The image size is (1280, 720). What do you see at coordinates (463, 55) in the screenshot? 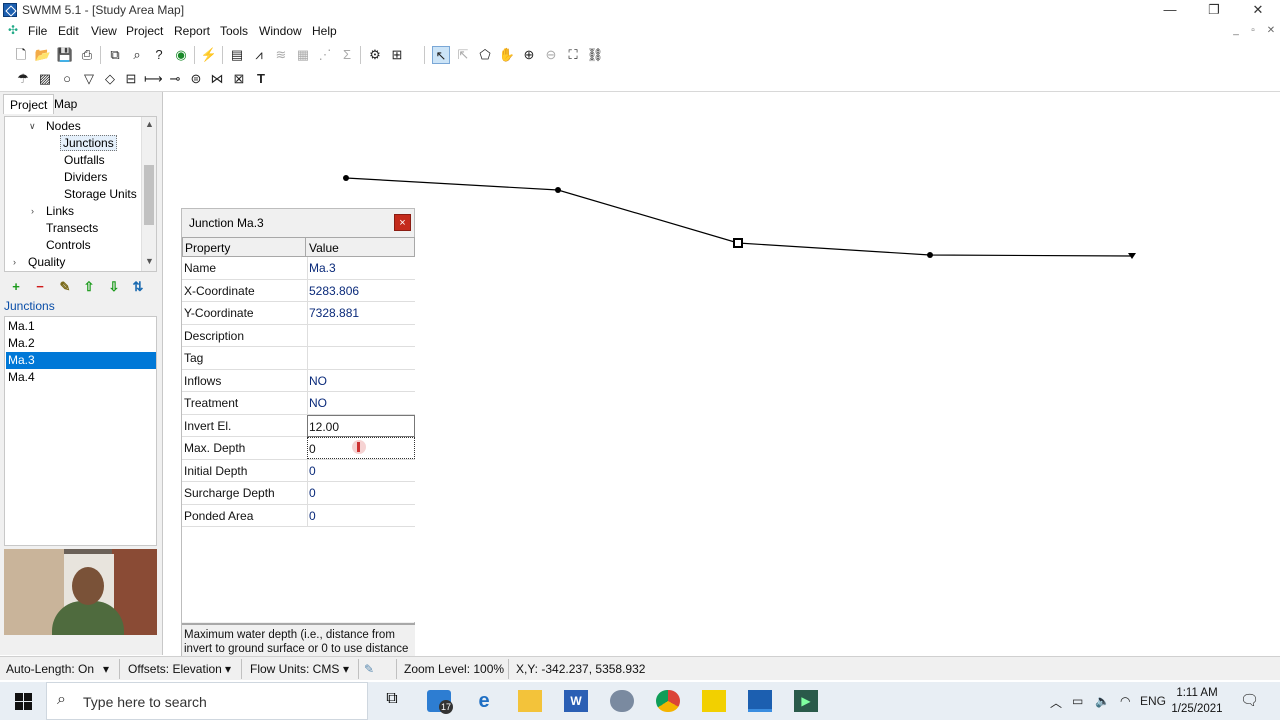
I see `select-vertex-icon: ⇱` at bounding box center [463, 55].